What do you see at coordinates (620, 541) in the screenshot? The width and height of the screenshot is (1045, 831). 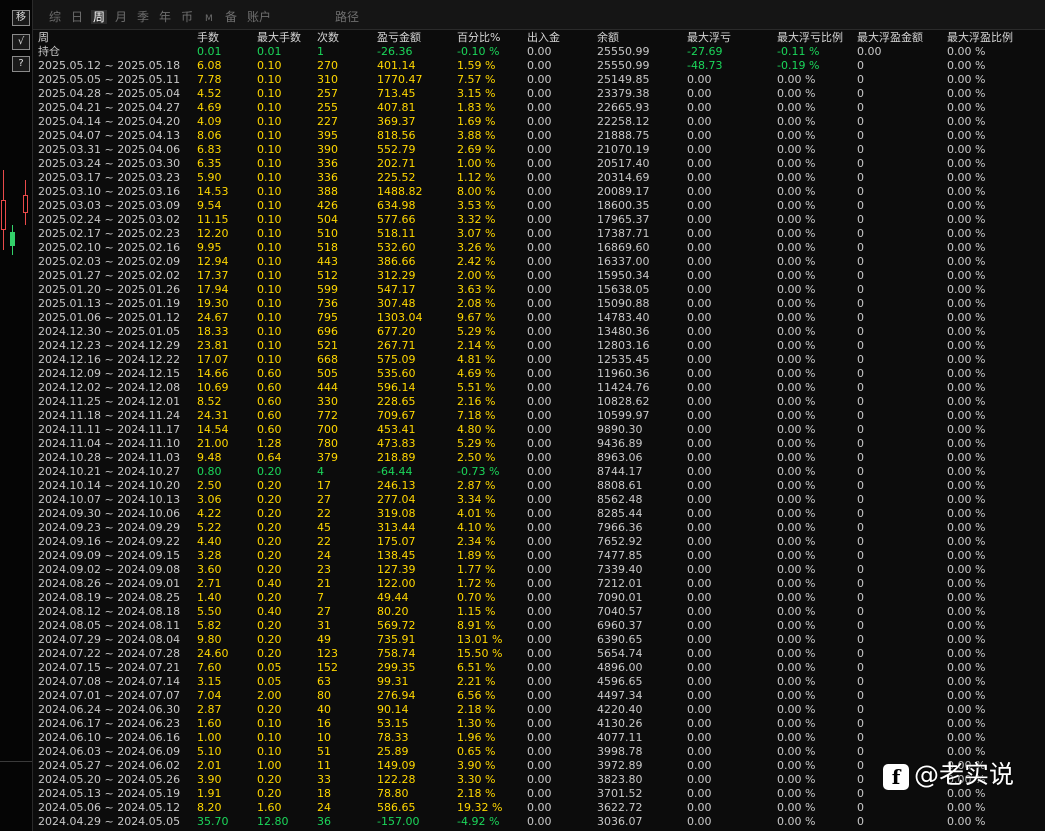 I see `cell-balance: 7652.92` at bounding box center [620, 541].